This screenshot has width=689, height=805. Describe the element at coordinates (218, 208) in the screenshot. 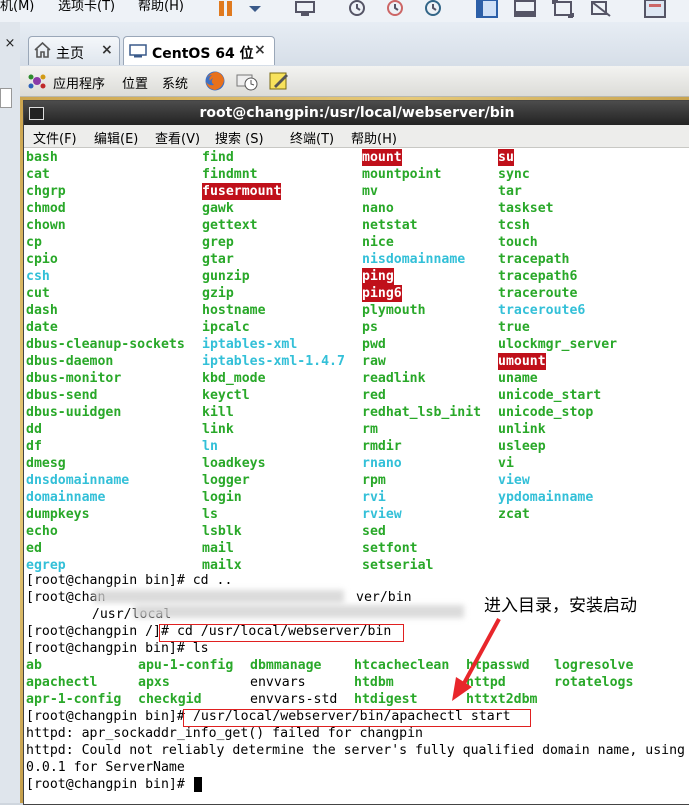

I see `listing-entry: gawk` at that location.